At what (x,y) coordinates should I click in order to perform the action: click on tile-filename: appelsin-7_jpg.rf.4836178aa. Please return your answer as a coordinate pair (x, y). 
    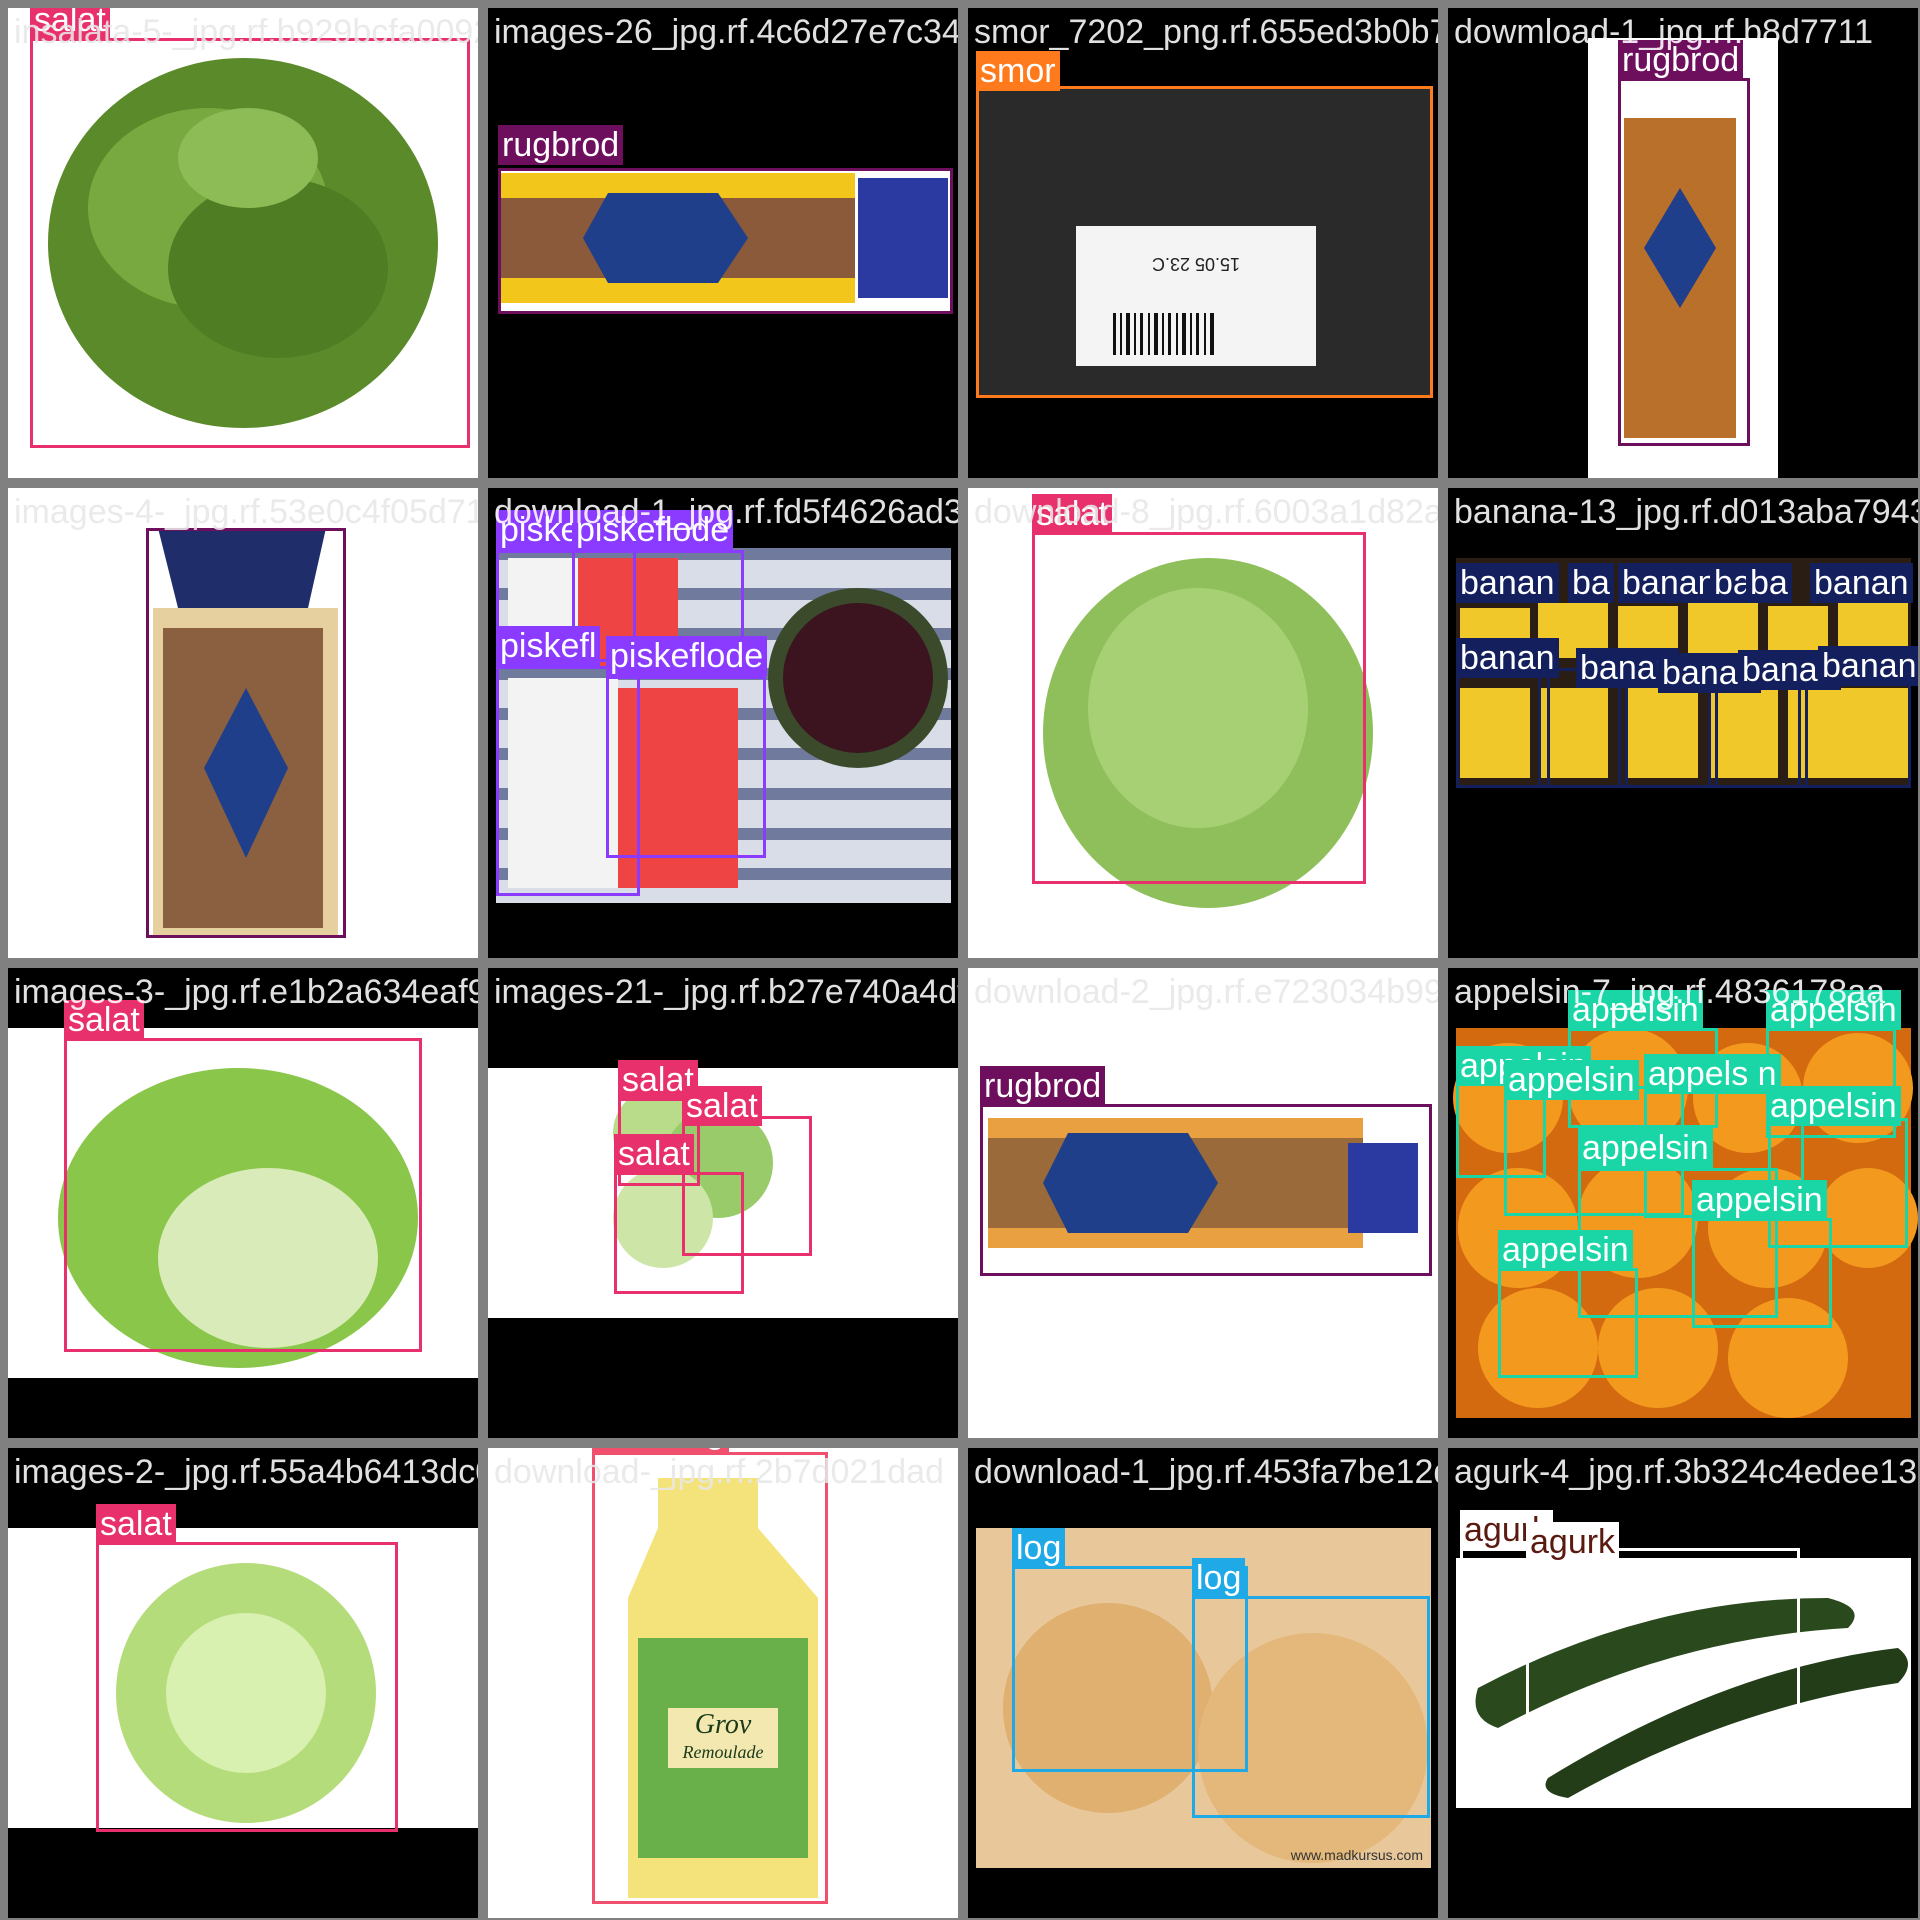
    Looking at the image, I should click on (1670, 992).